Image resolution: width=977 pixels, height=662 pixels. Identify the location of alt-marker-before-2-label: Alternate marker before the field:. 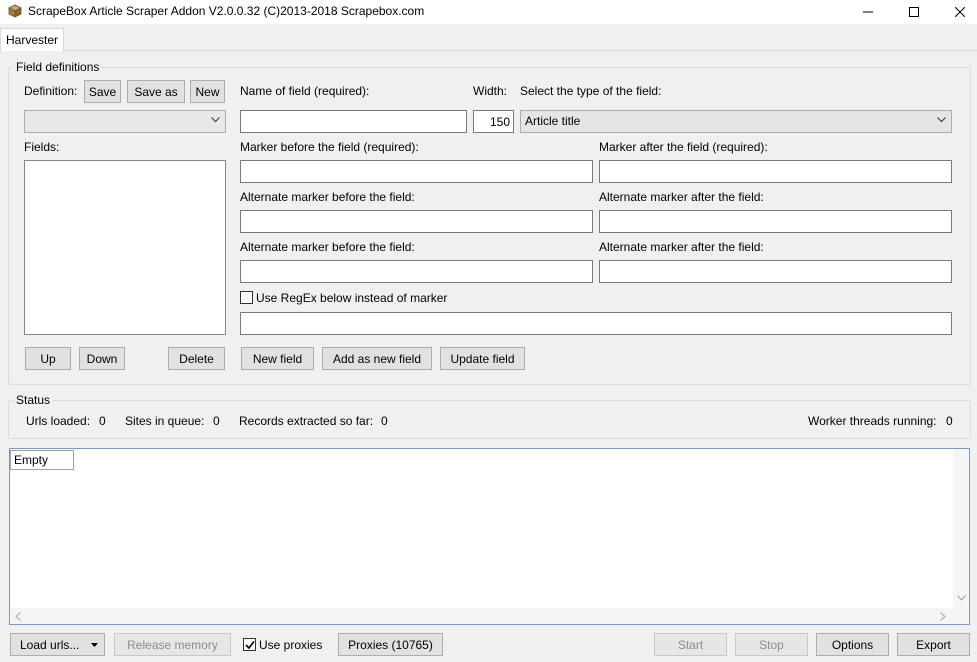
(327, 247).